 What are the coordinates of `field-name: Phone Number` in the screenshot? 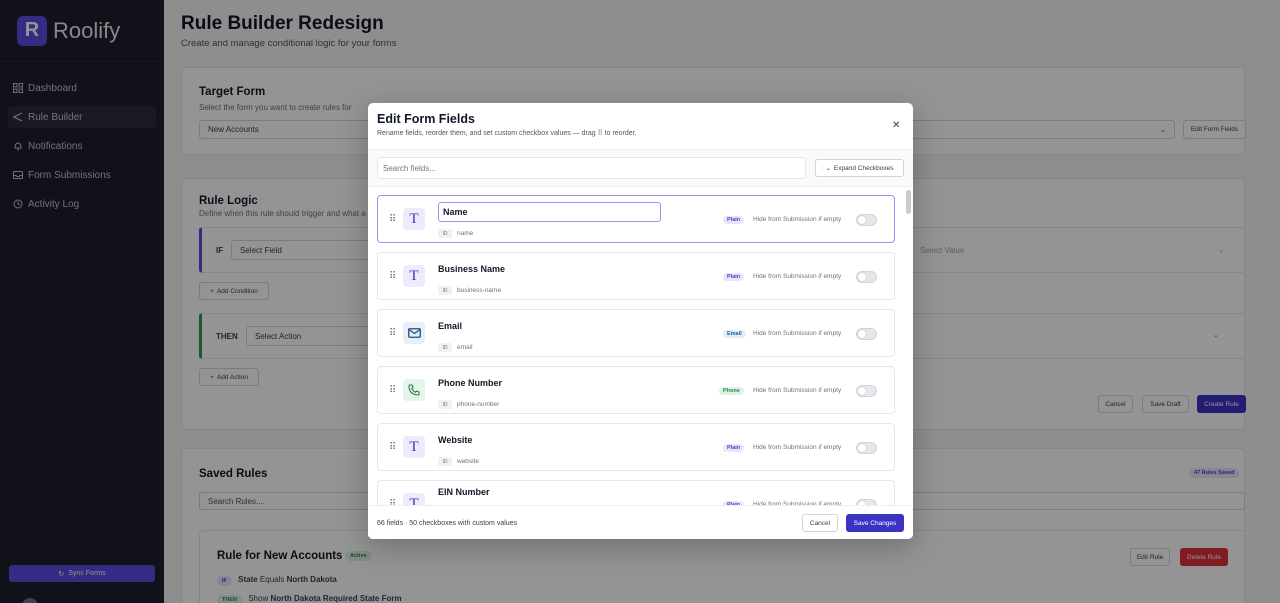 It's located at (470, 383).